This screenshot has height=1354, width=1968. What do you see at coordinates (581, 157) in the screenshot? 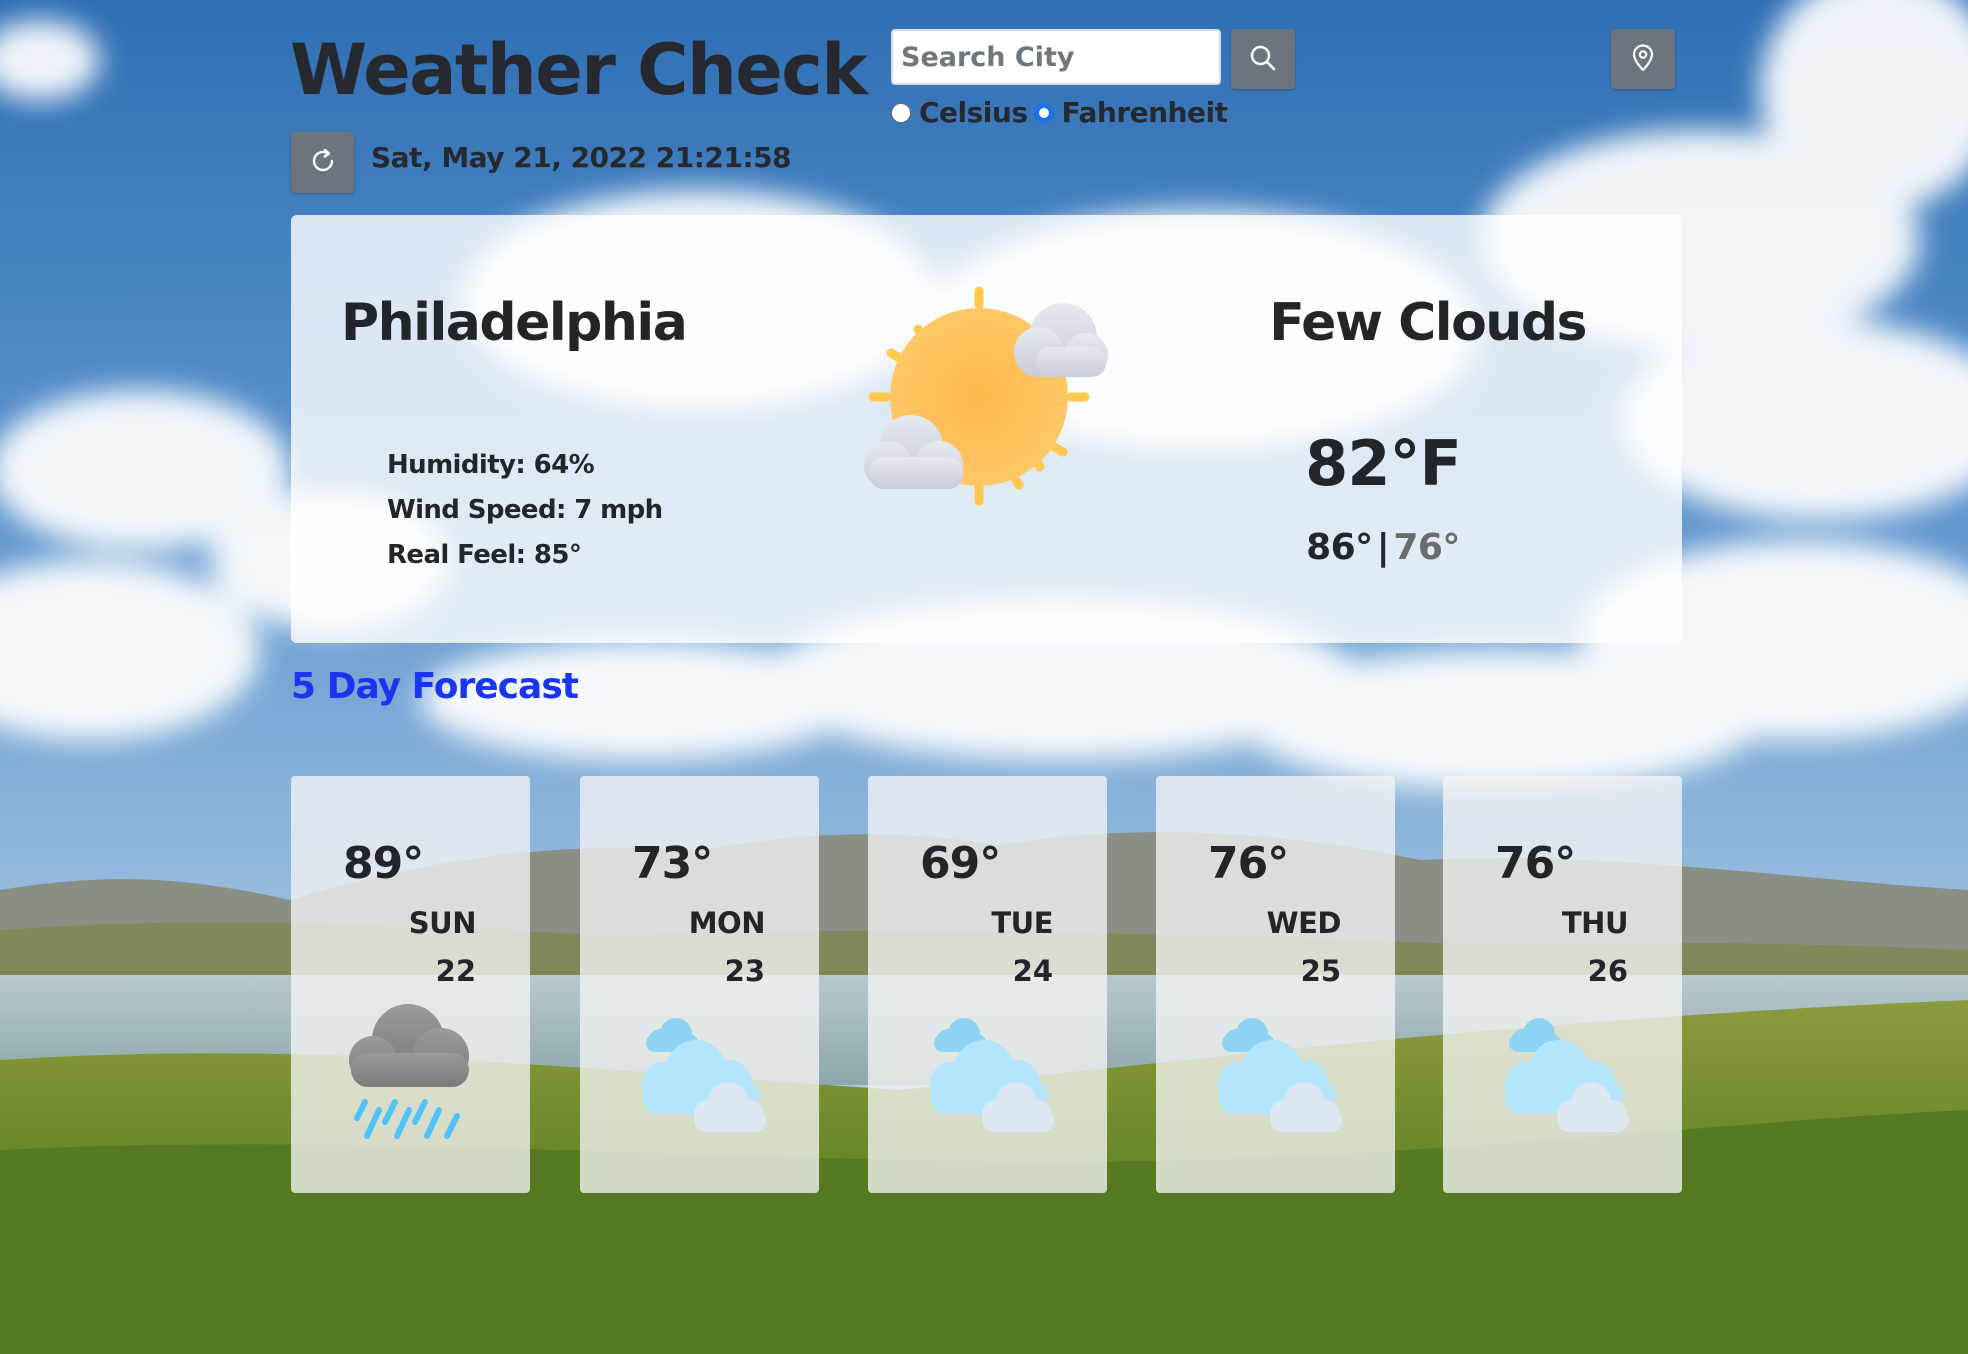
I see `current-datetime: Sat, May 21, 2022 21:21:58` at bounding box center [581, 157].